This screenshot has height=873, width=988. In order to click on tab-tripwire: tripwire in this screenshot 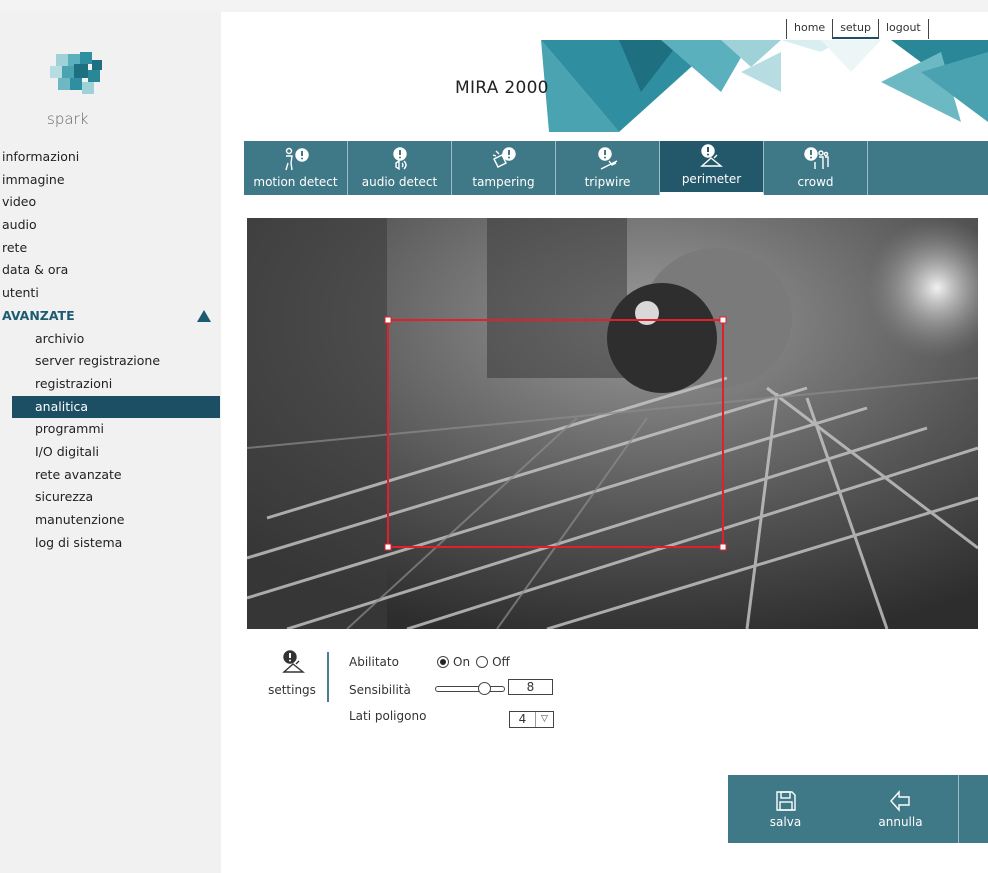, I will do `click(608, 168)`.